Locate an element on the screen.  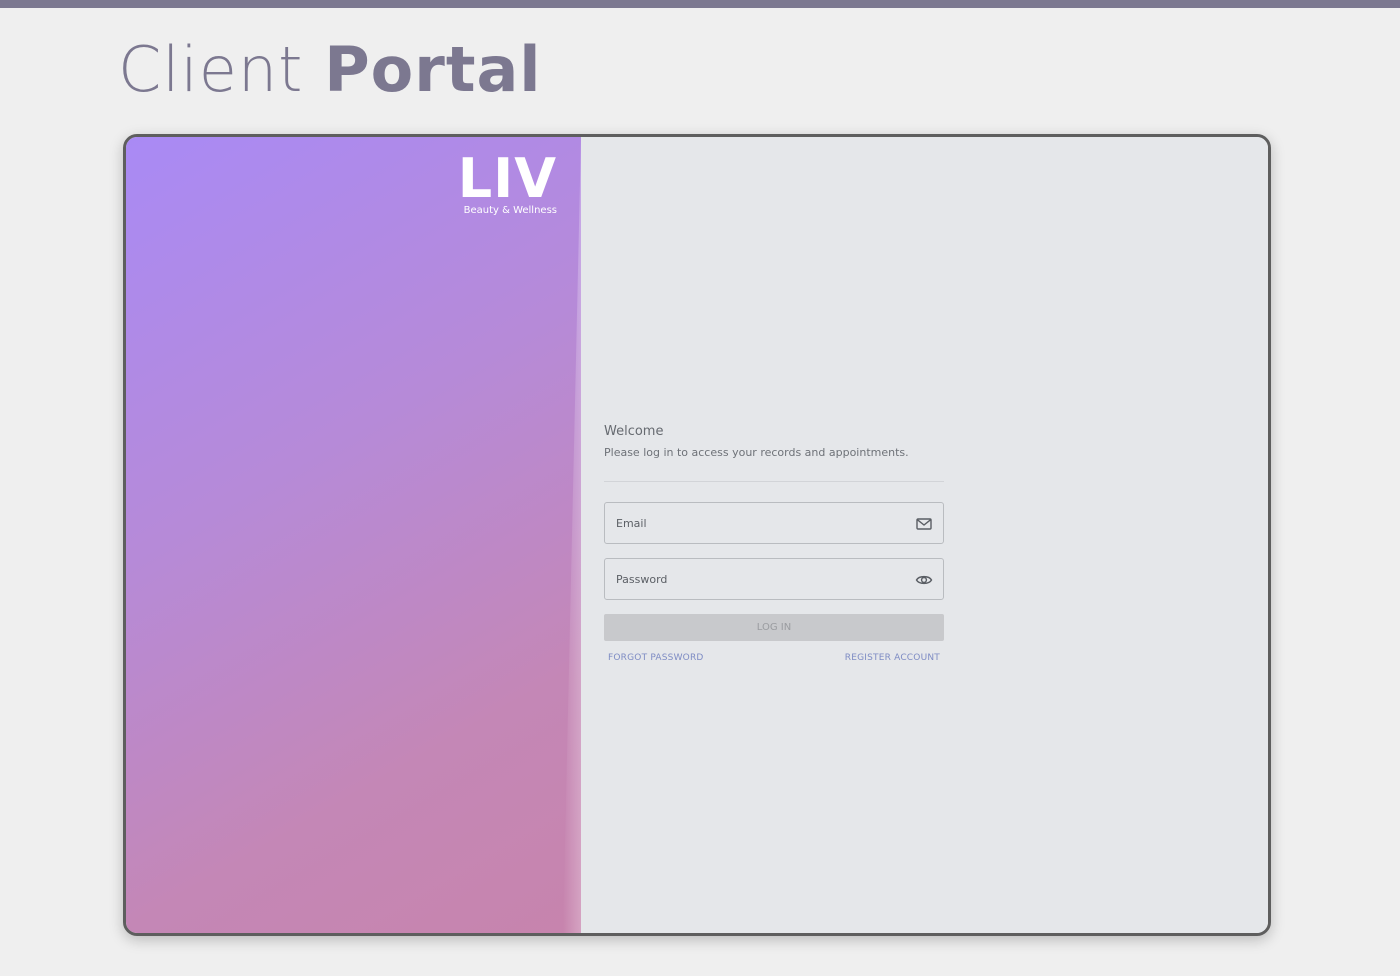
forgot-password-link: FORGOT PASSWORD is located at coordinates (656, 658).